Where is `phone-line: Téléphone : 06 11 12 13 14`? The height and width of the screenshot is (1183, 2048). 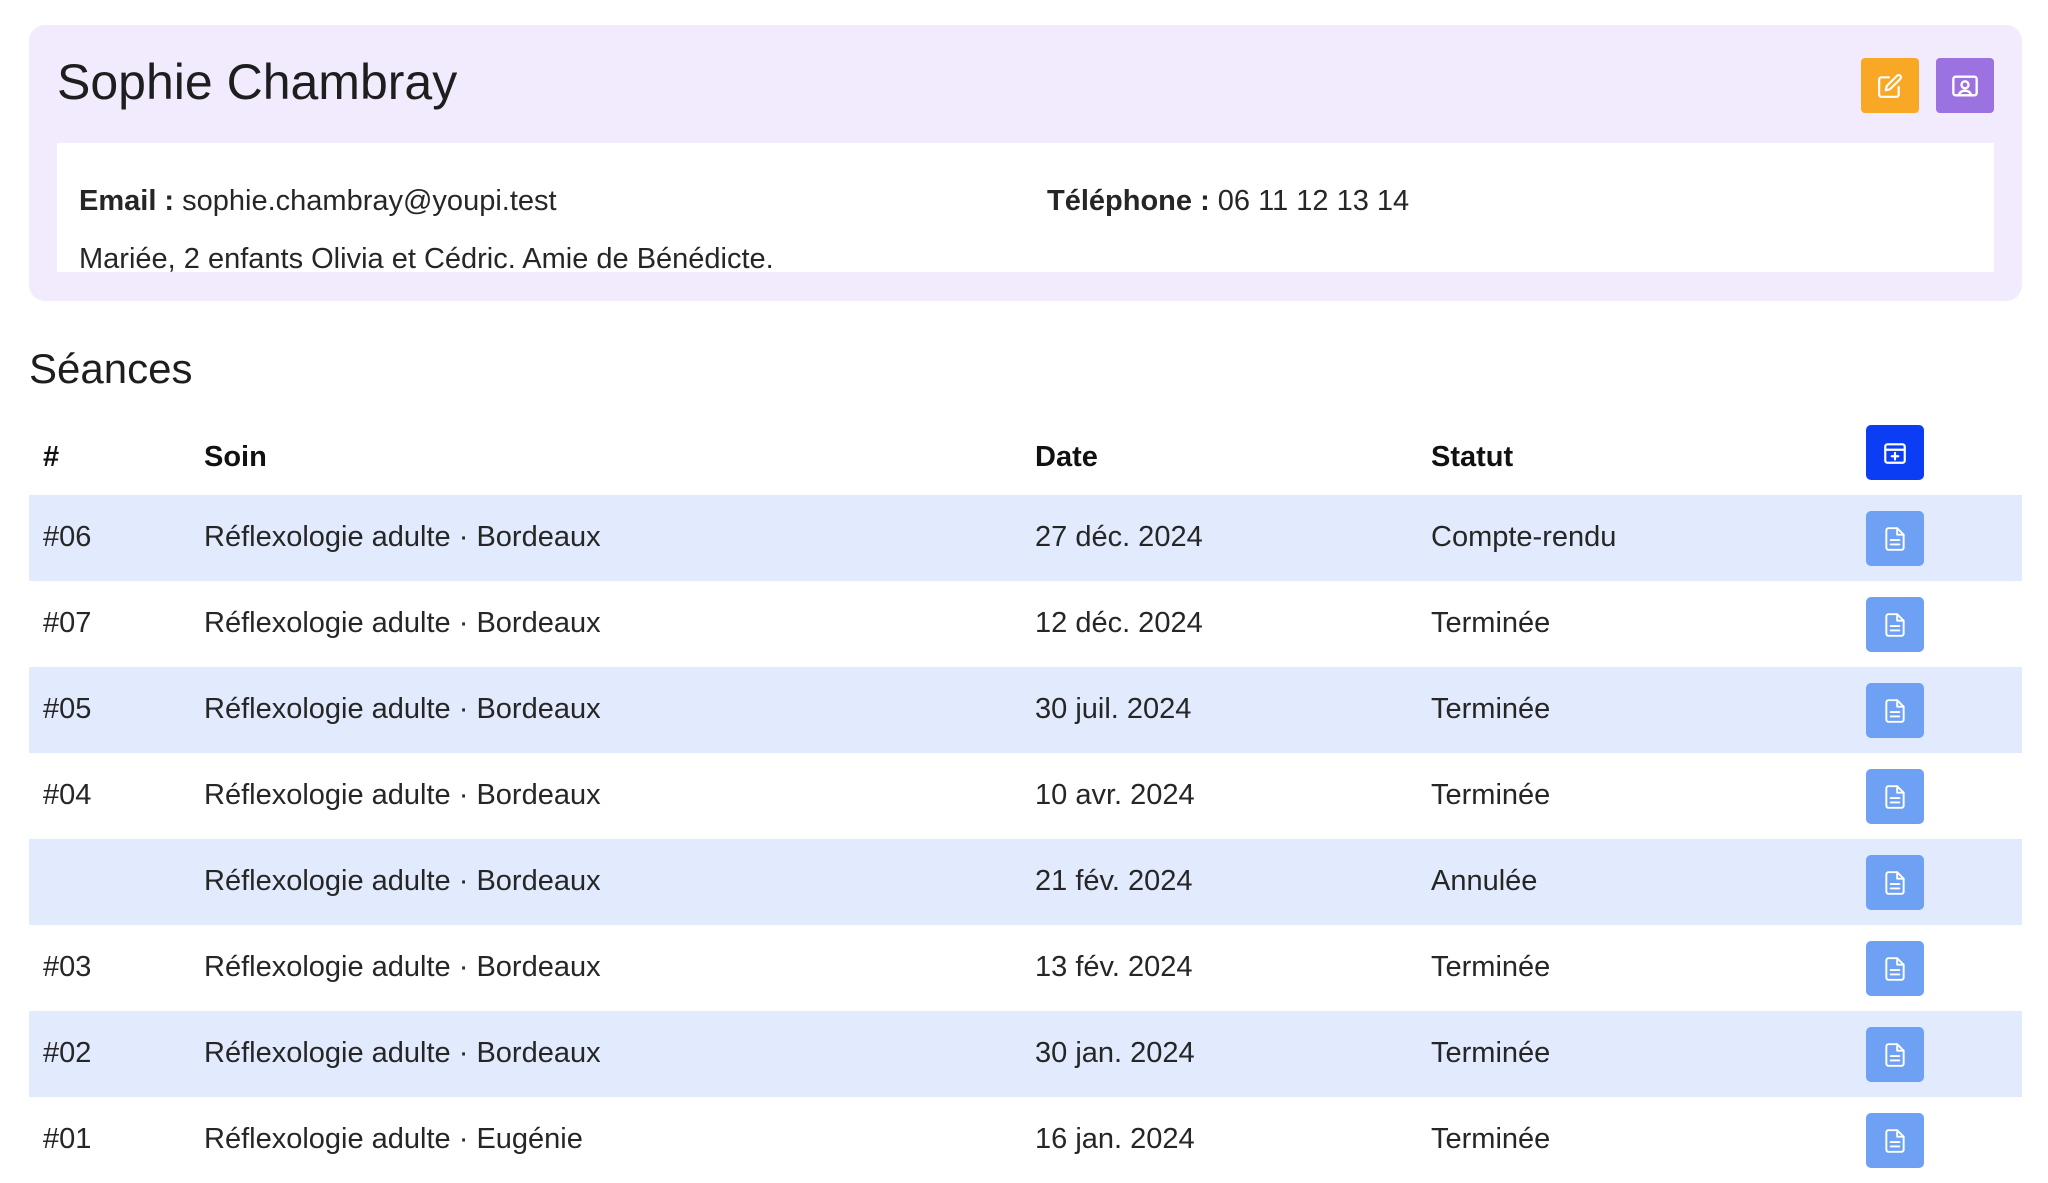
phone-line: Téléphone : 06 11 12 13 14 is located at coordinates (1228, 201).